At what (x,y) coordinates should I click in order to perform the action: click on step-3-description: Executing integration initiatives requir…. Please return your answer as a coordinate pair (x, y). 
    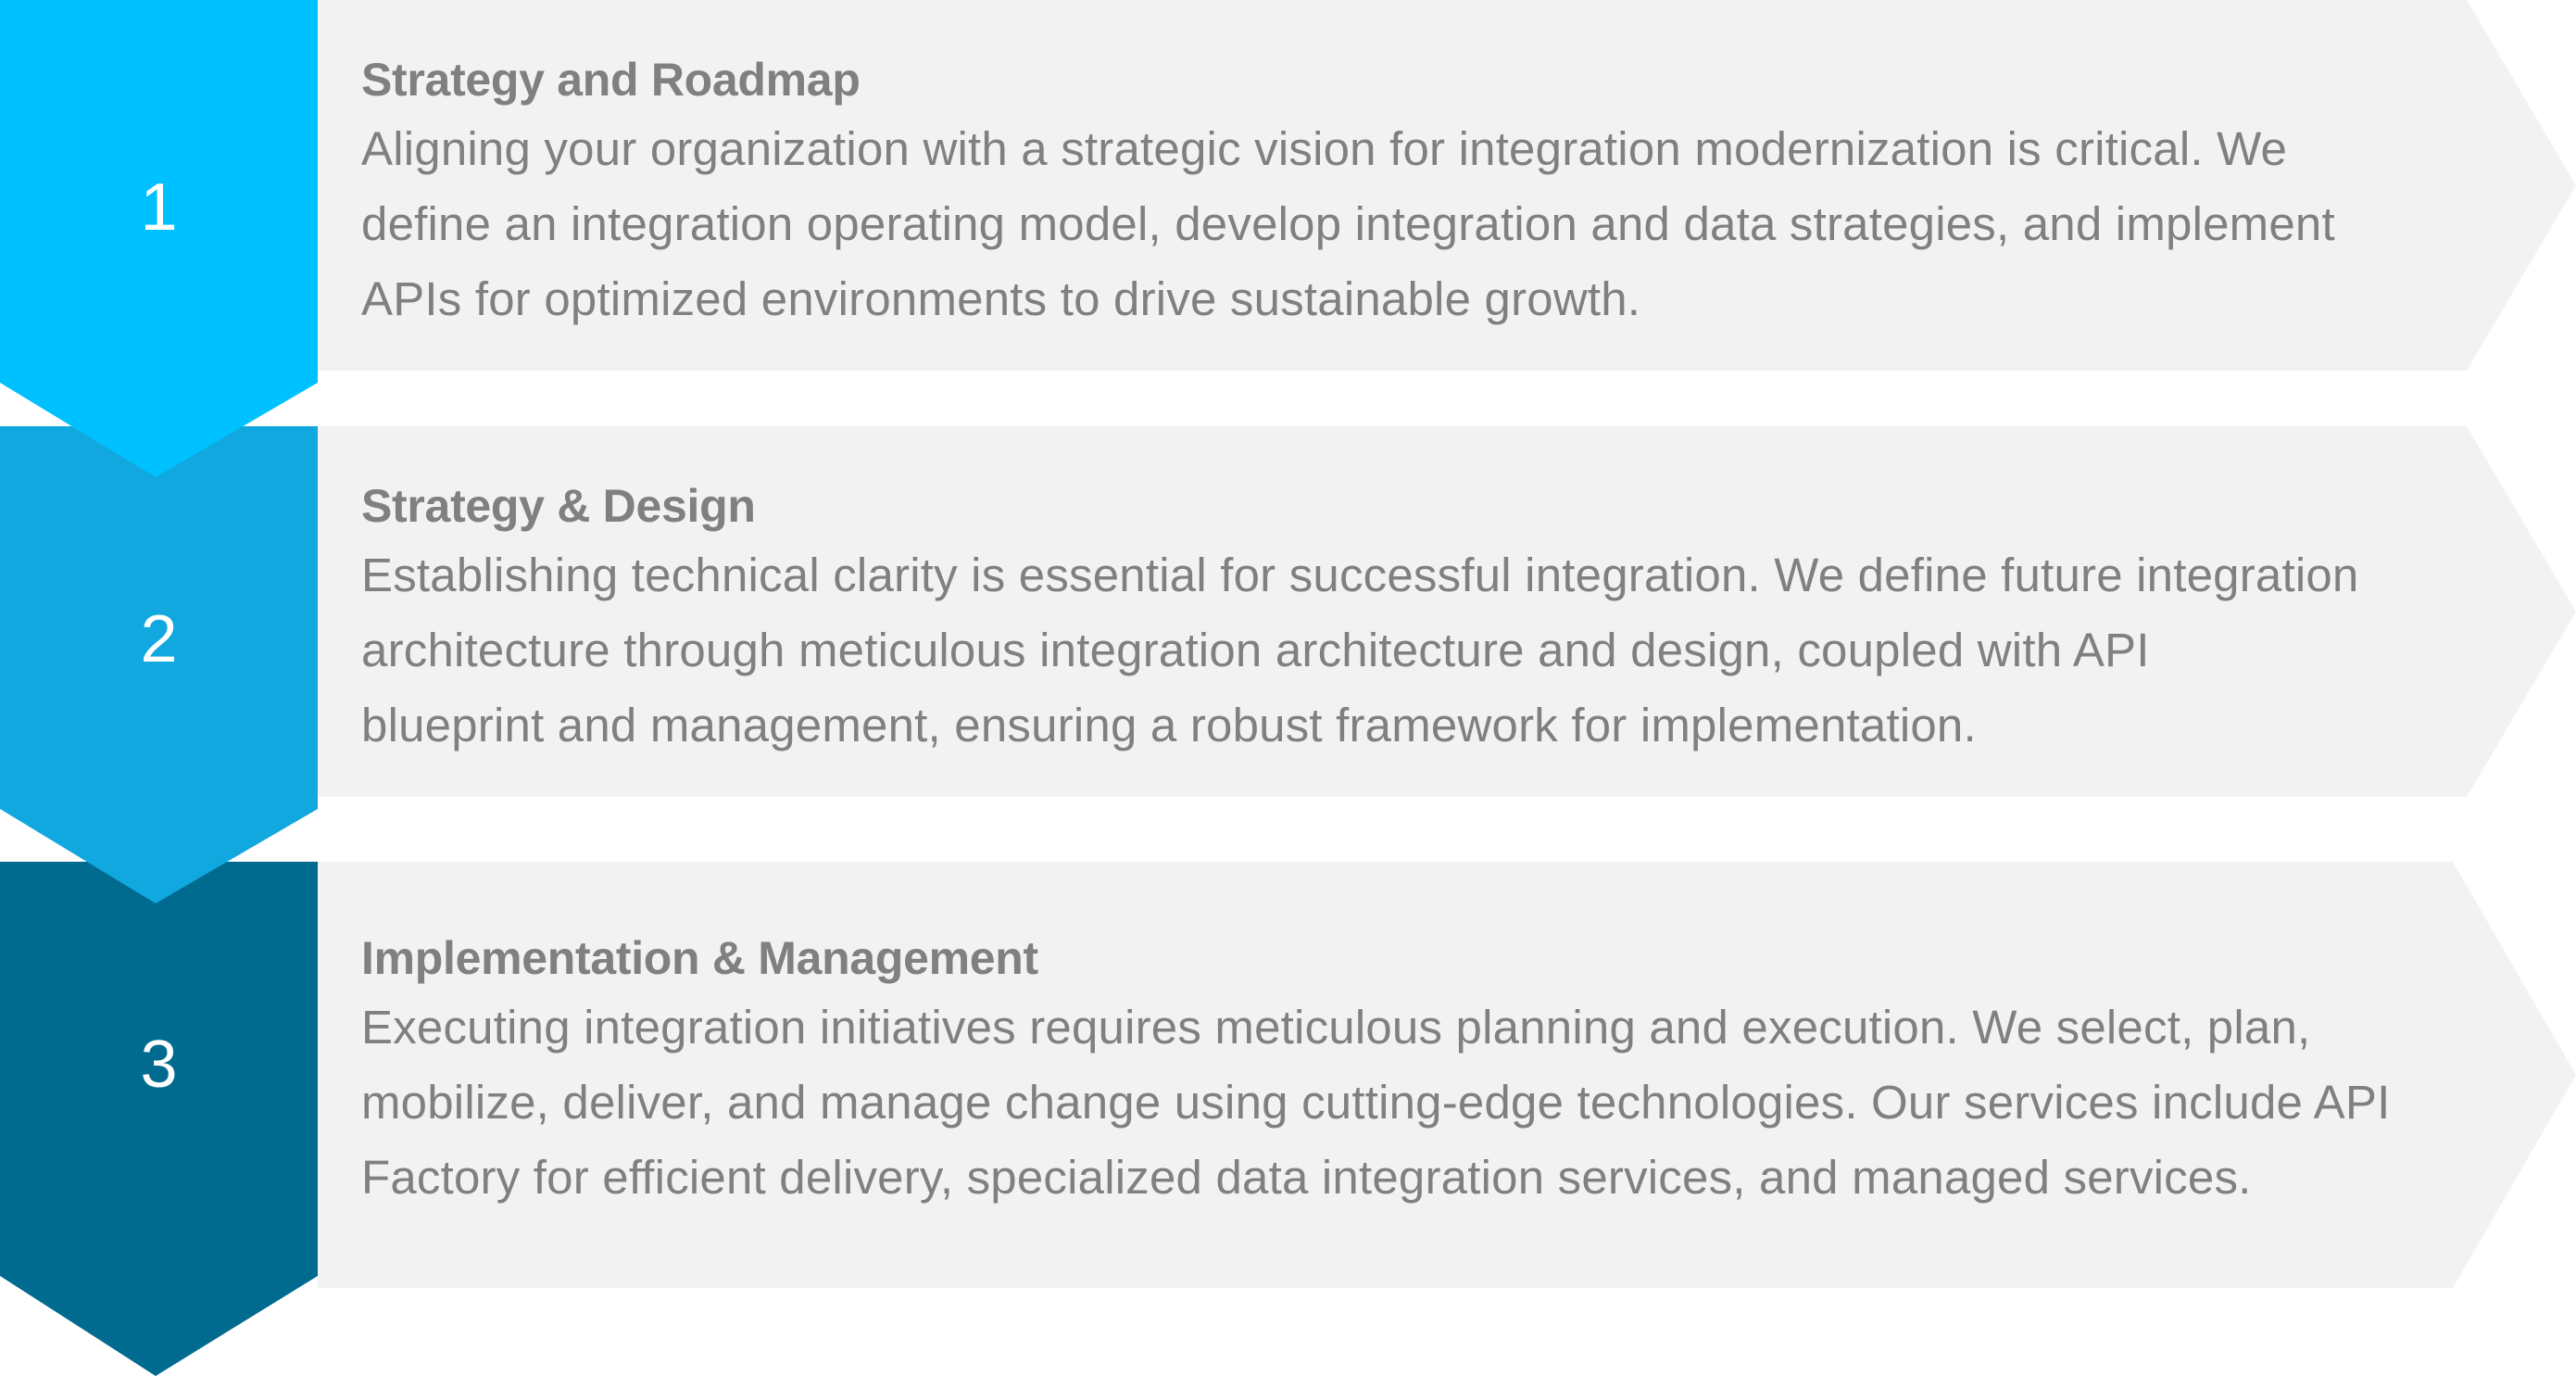
    Looking at the image, I should click on (1376, 1102).